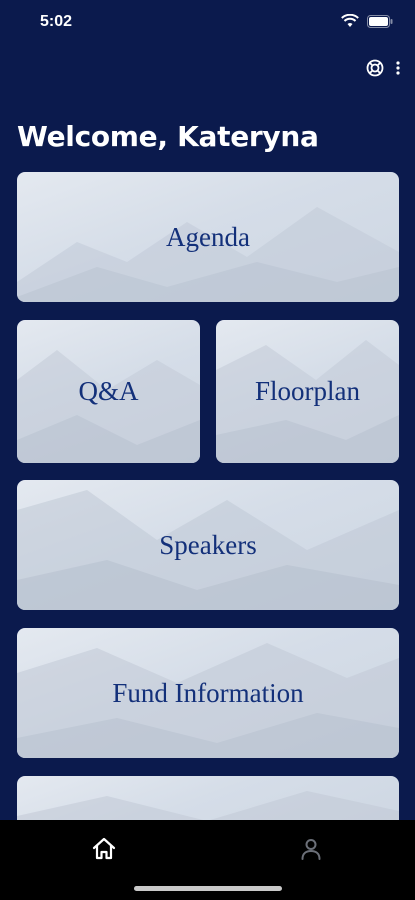  I want to click on agenda-tile: Agenda, so click(208, 237).